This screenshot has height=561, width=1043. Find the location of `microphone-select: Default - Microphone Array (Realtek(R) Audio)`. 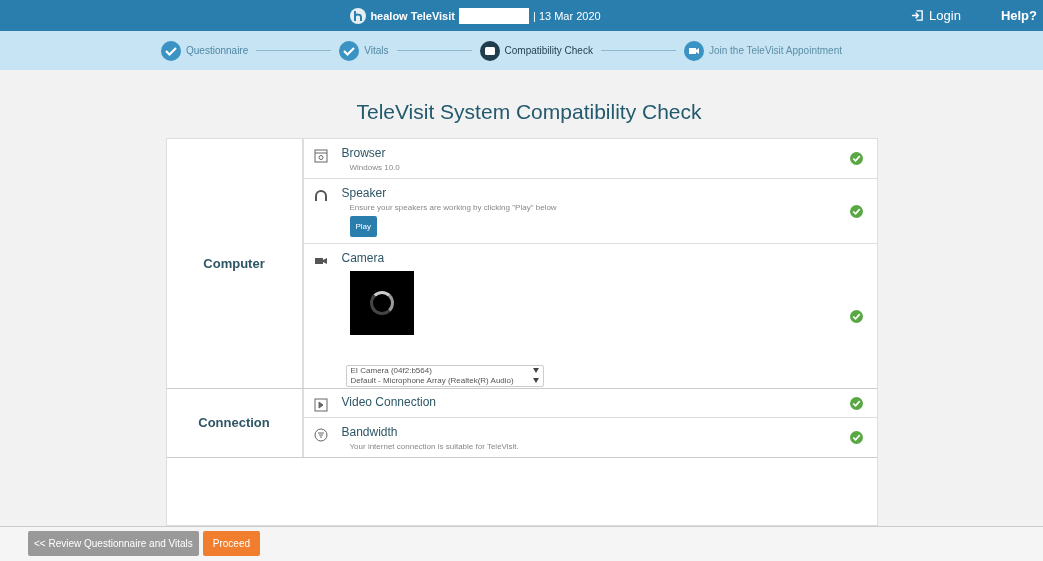

microphone-select: Default - Microphone Array (Realtek(R) Audio) is located at coordinates (444, 381).